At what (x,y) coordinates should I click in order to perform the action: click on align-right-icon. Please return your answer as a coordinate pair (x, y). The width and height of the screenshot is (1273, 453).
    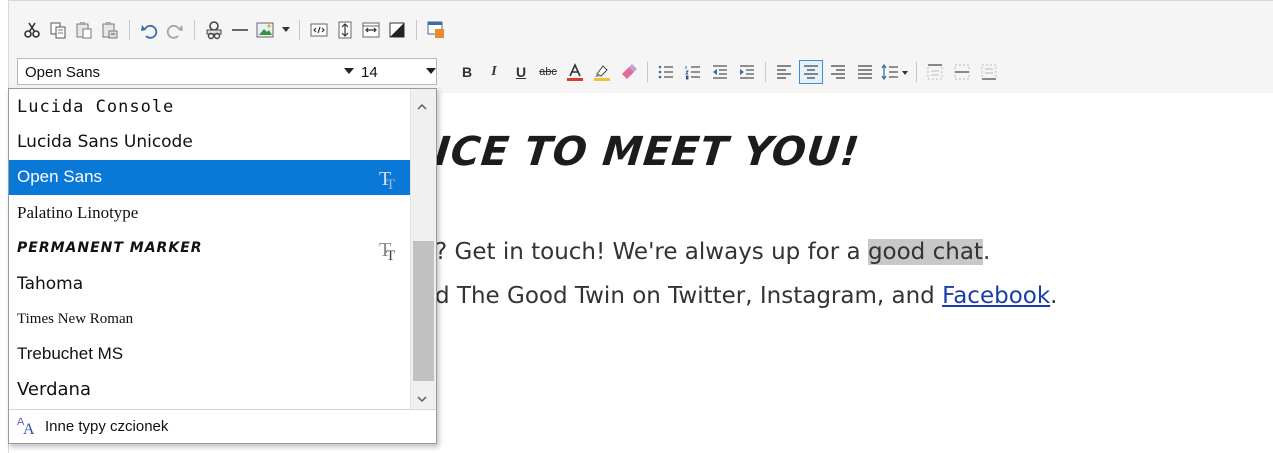
    Looking at the image, I should click on (838, 72).